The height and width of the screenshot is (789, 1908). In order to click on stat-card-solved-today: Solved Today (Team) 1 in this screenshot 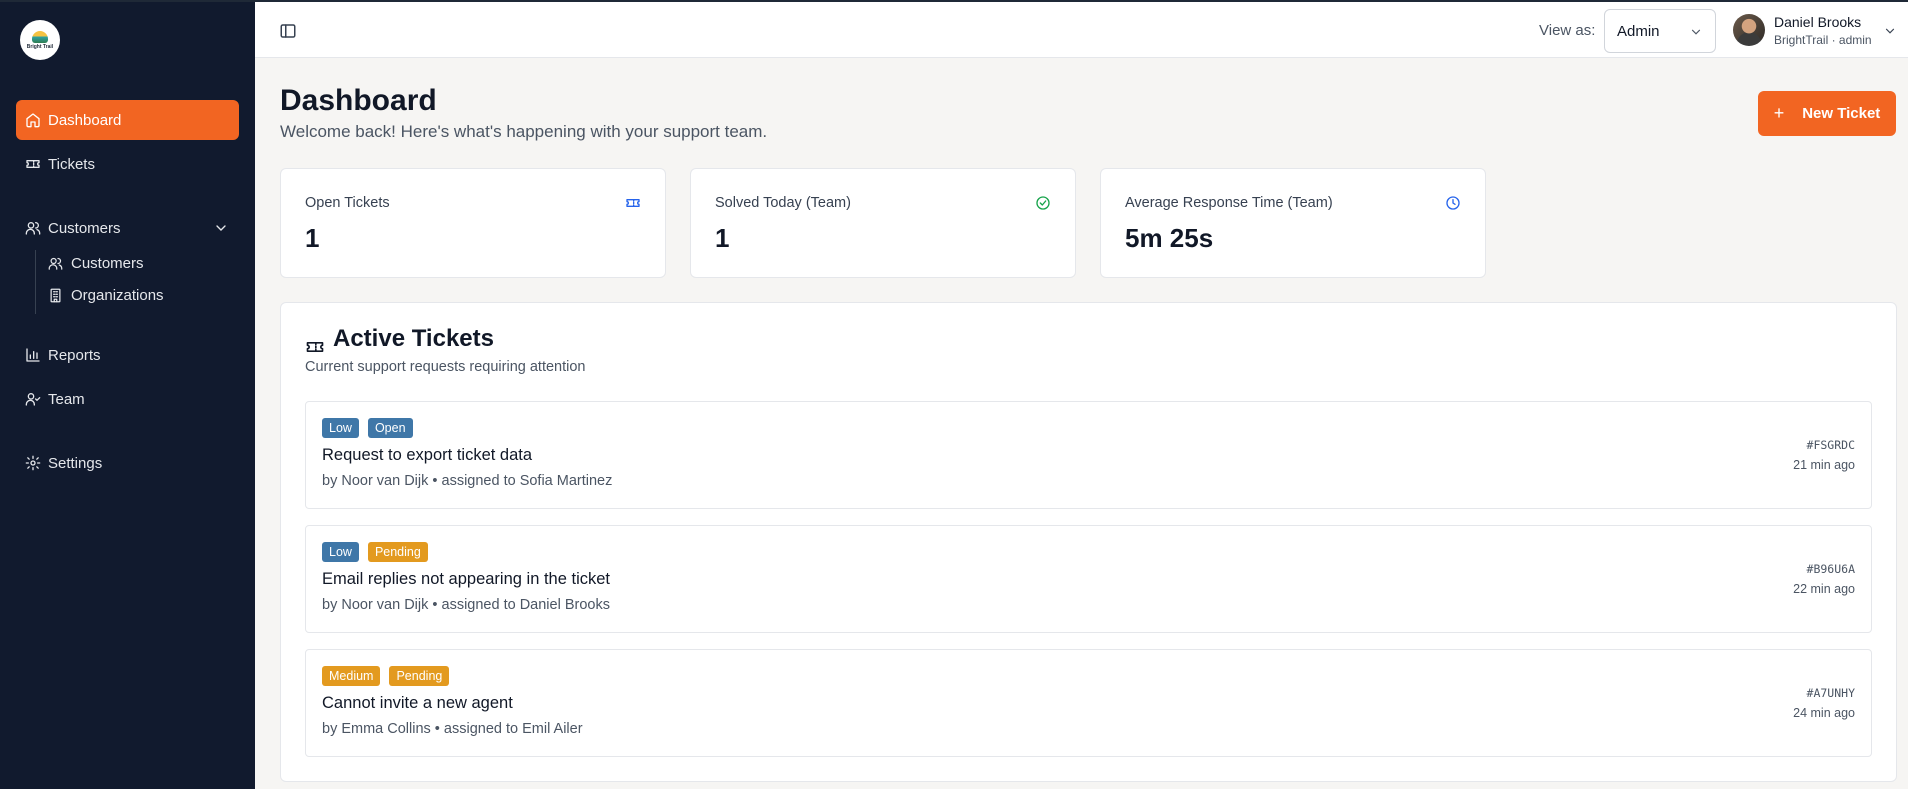, I will do `click(883, 223)`.